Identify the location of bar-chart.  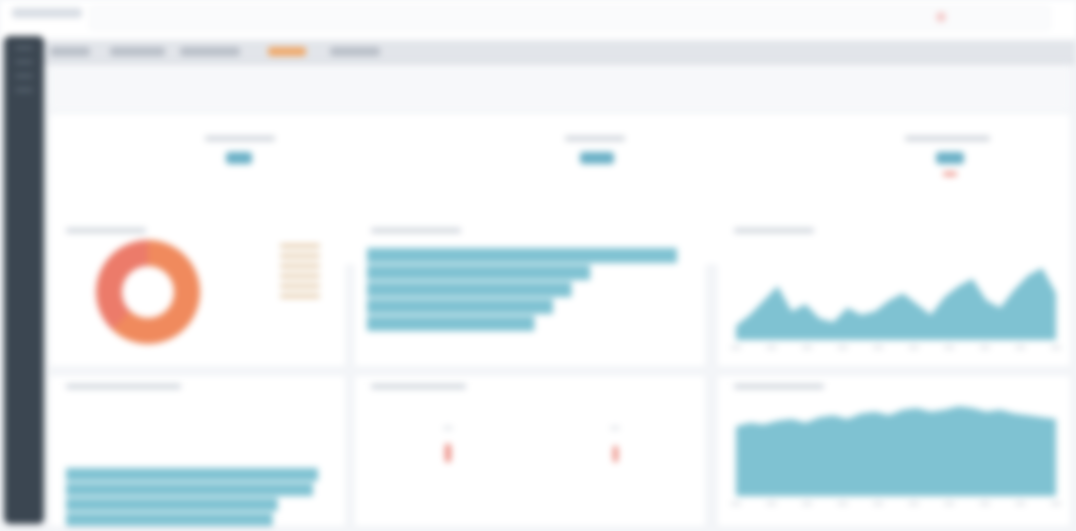
(530, 292).